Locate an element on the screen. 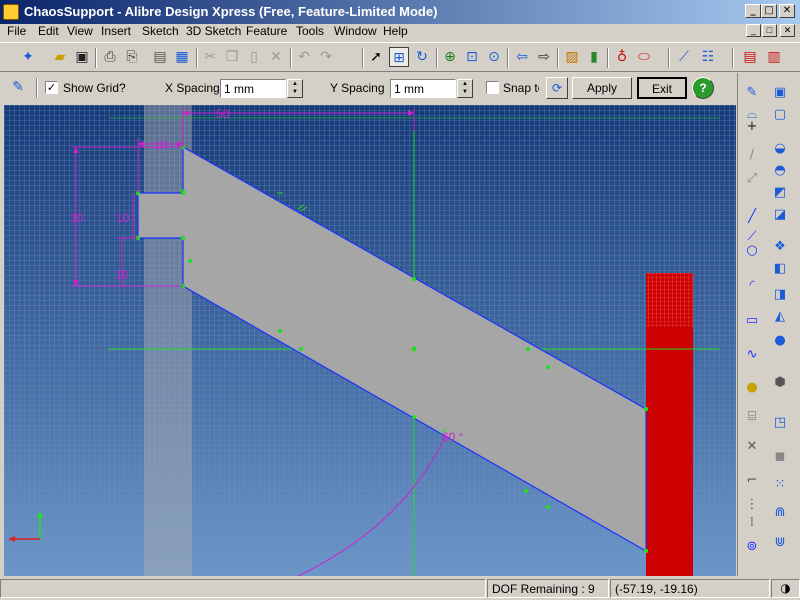 This screenshot has width=800, height=600. close-button: ✕ is located at coordinates (787, 11).